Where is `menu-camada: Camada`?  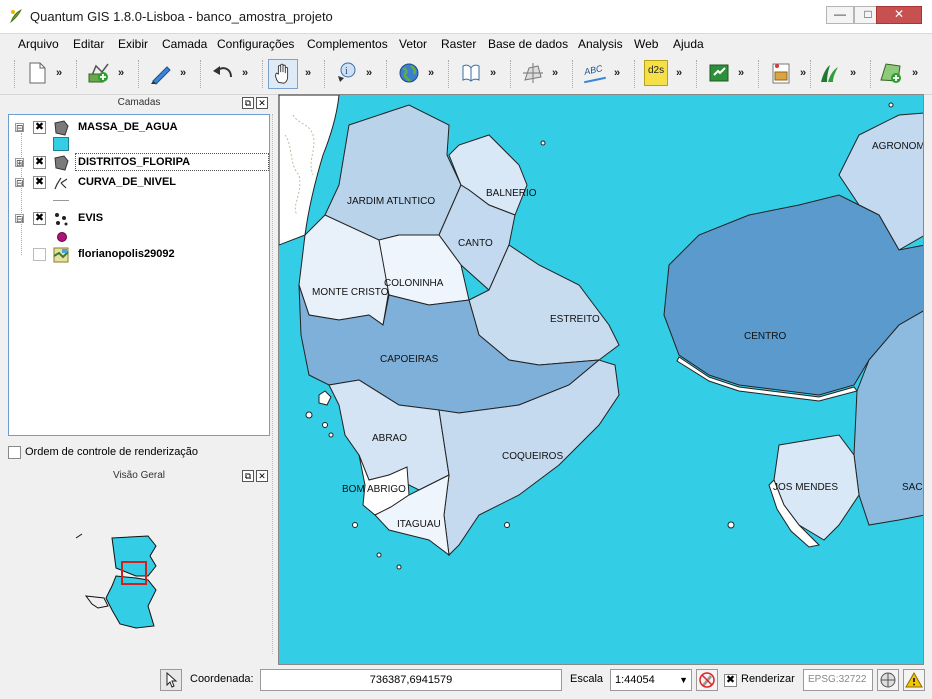 menu-camada: Camada is located at coordinates (184, 44).